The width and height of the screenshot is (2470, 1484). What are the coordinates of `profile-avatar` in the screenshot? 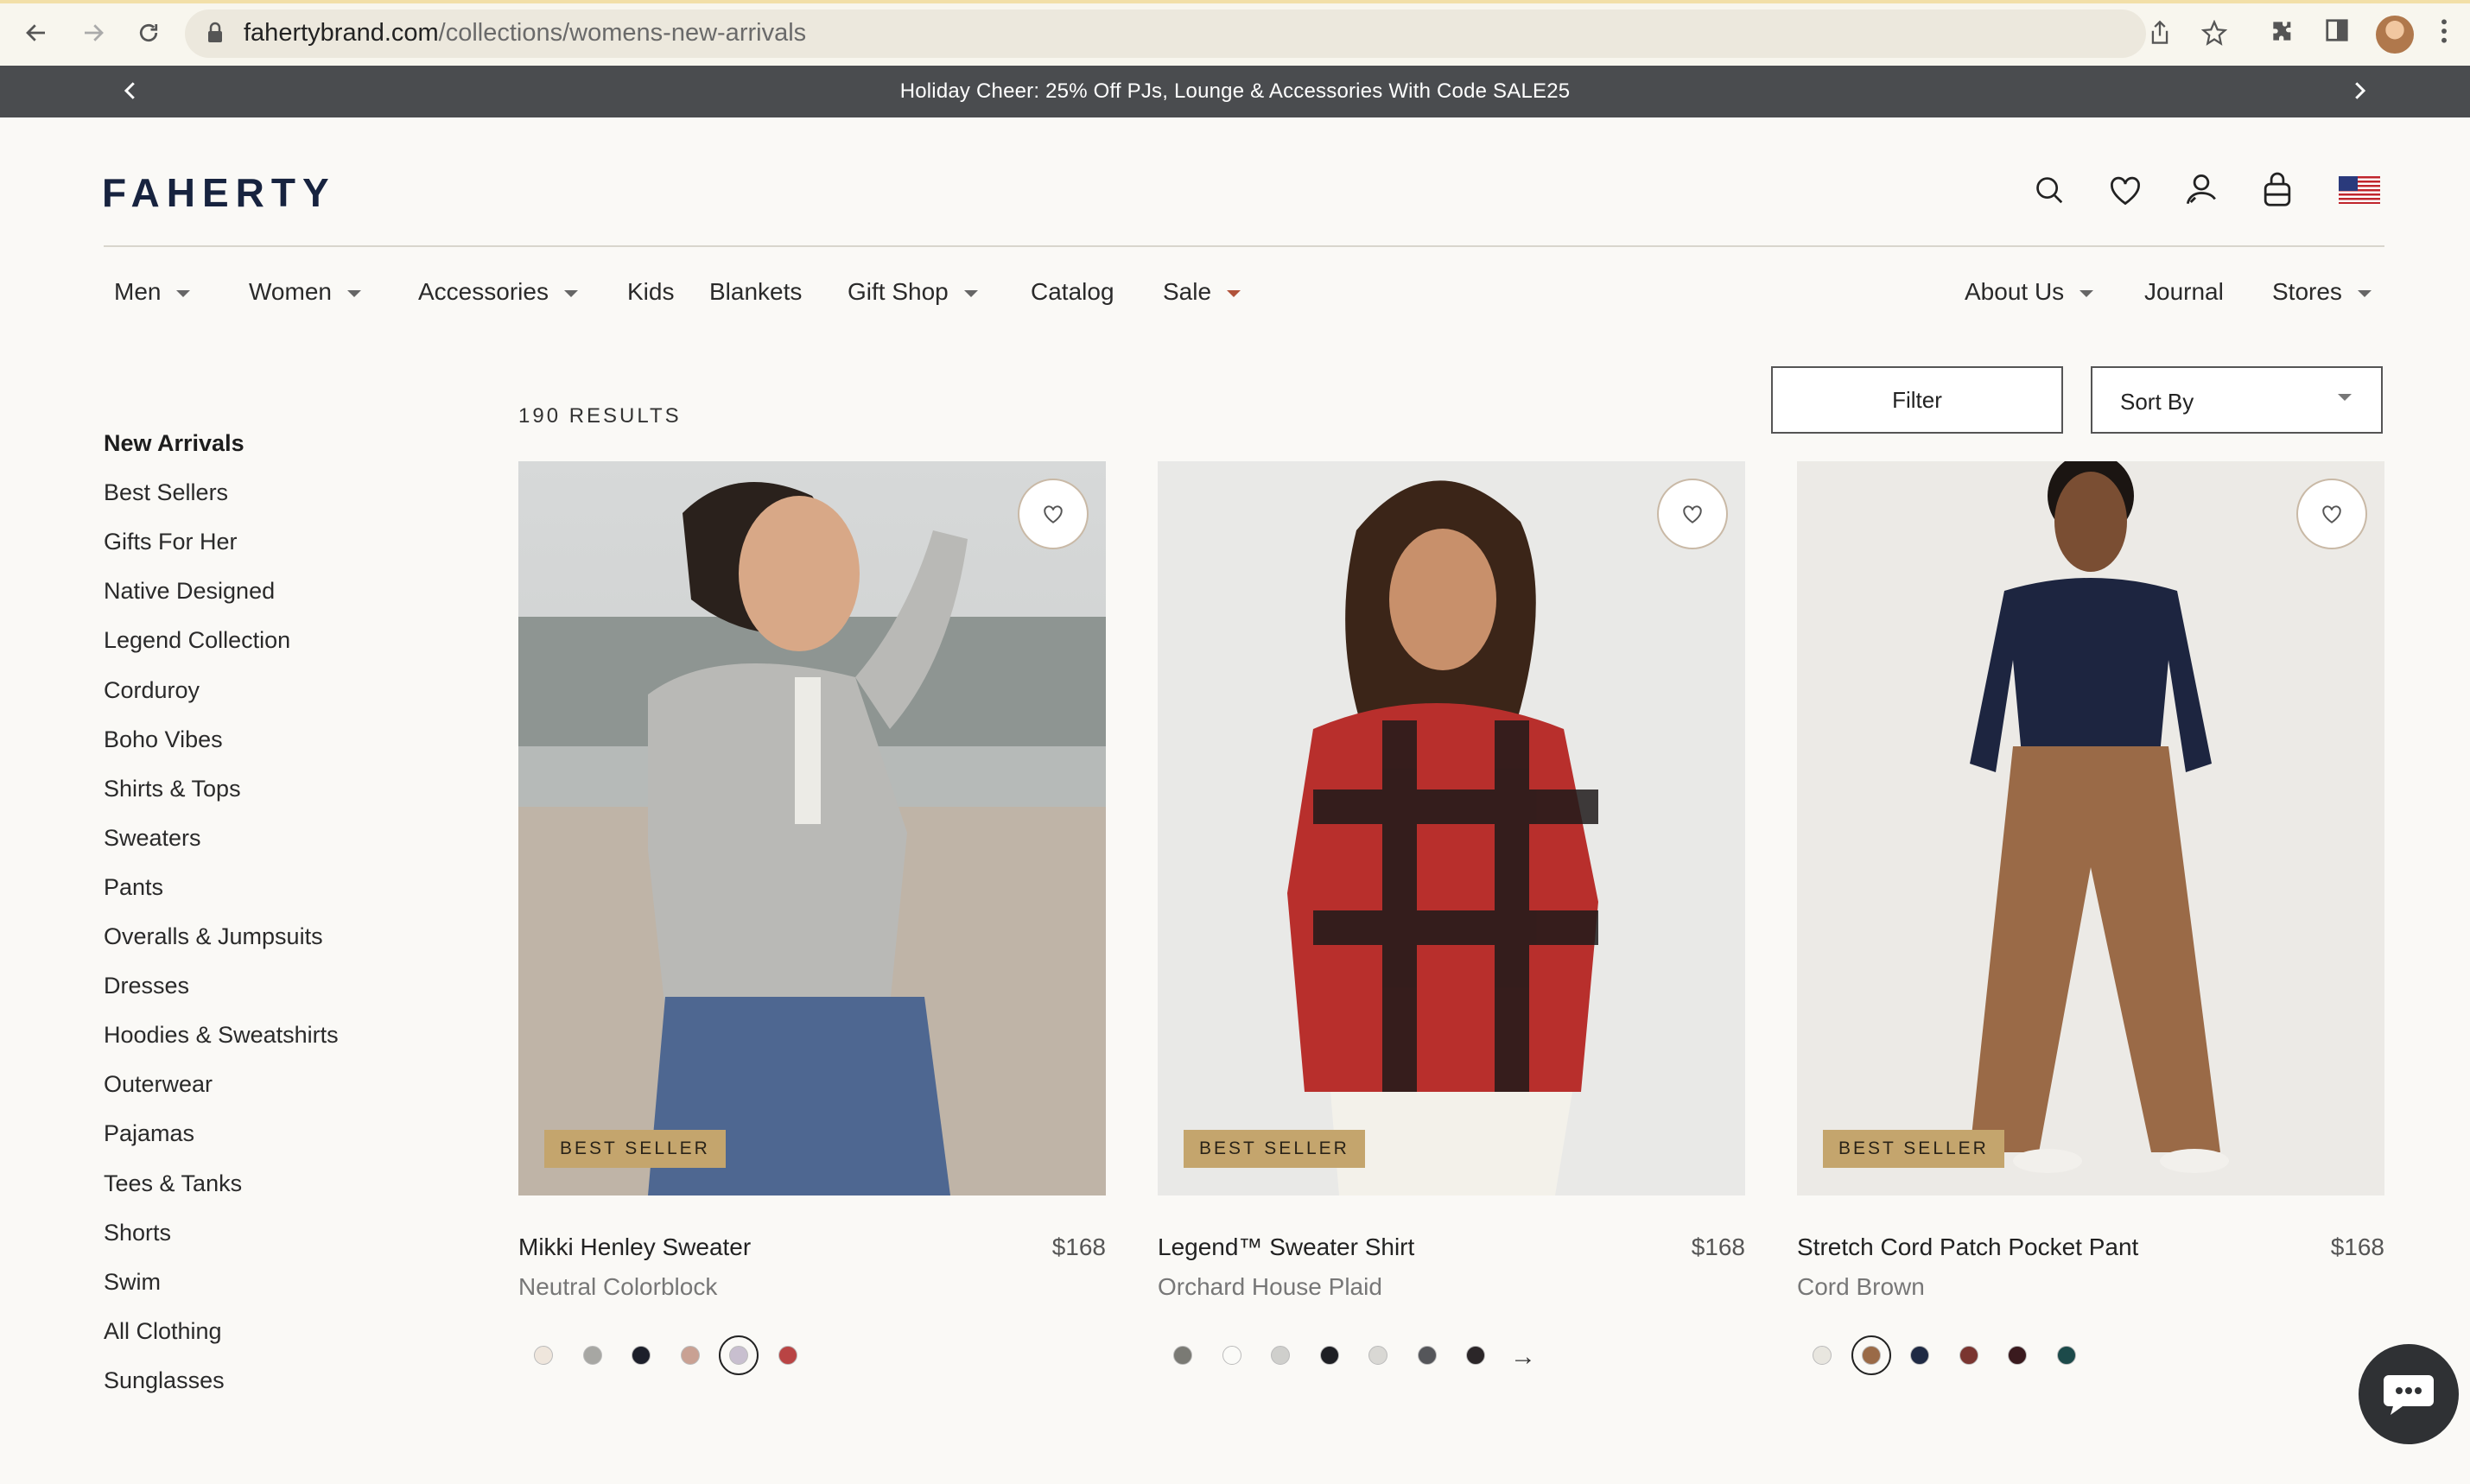 It's located at (2395, 35).